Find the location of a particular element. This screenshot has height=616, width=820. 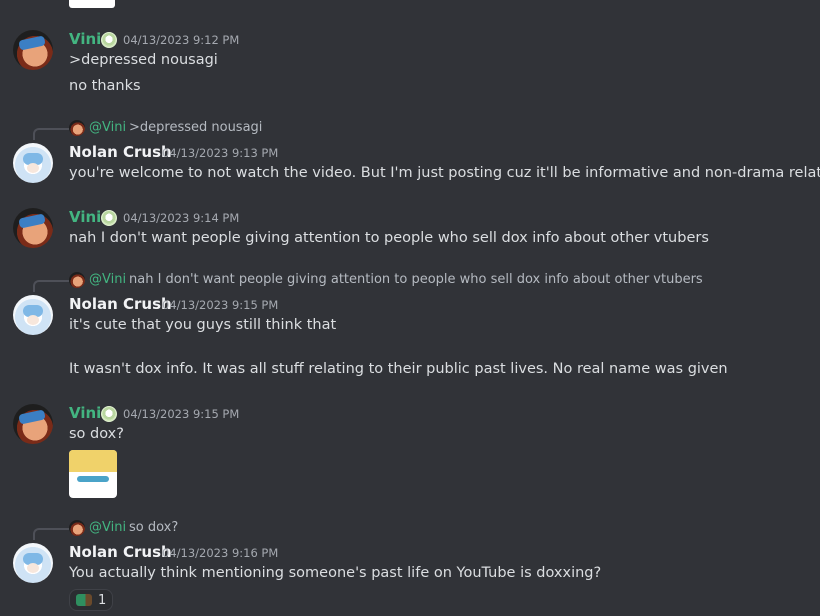

timestamp: 04/13/2023 9:14 PM is located at coordinates (181, 218).